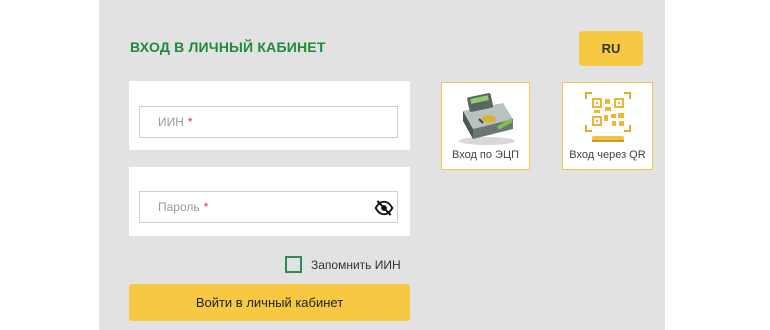 The height and width of the screenshot is (330, 770). I want to click on language-button: RU, so click(611, 48).